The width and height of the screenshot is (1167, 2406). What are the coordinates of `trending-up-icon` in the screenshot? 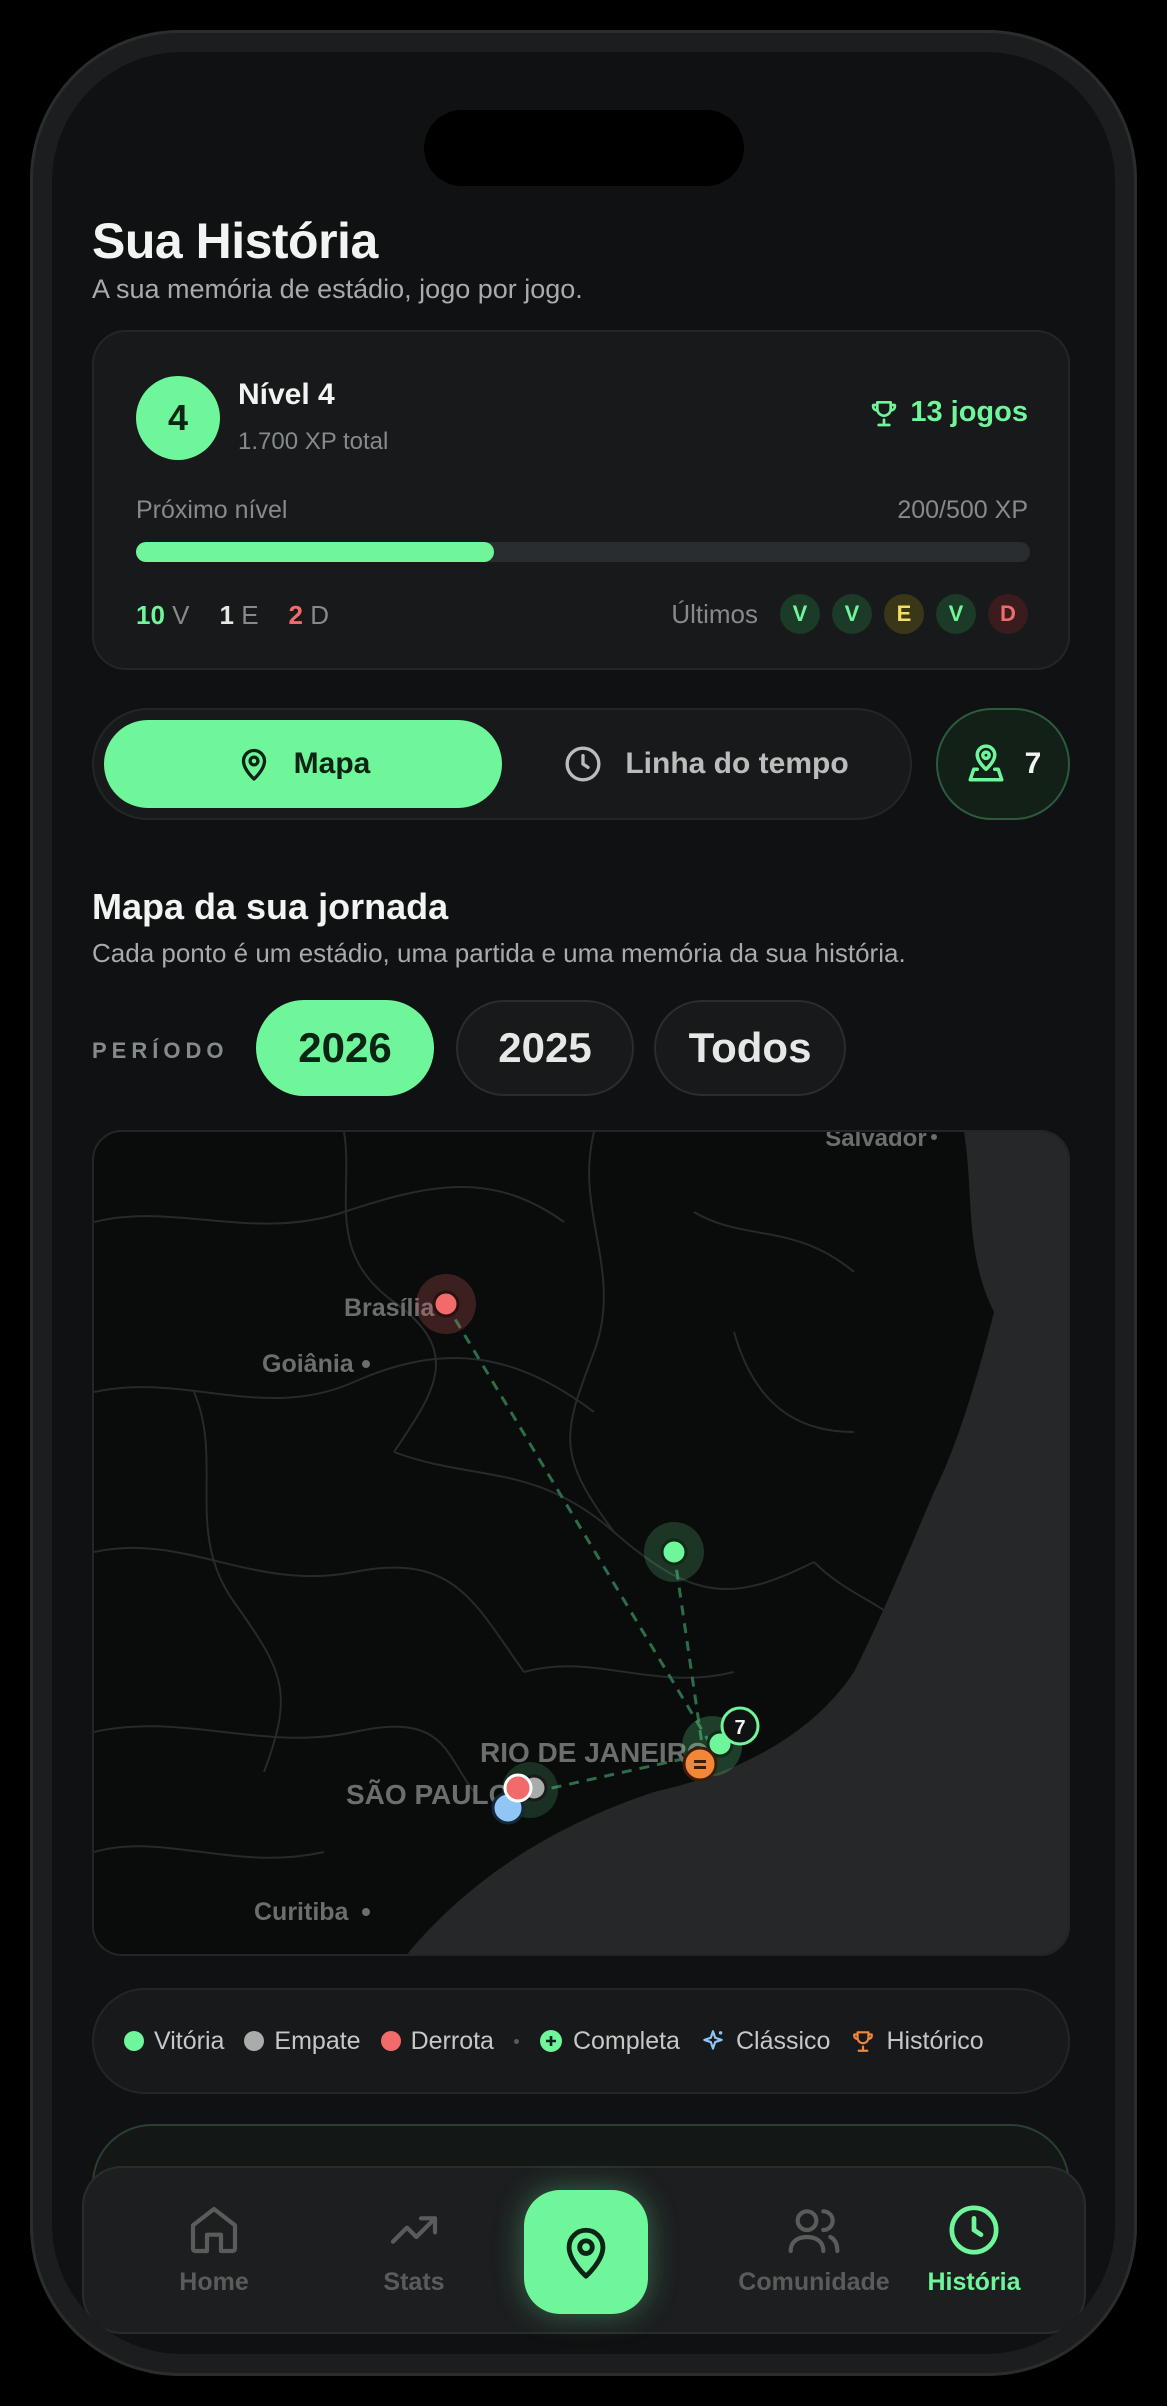 It's located at (414, 2230).